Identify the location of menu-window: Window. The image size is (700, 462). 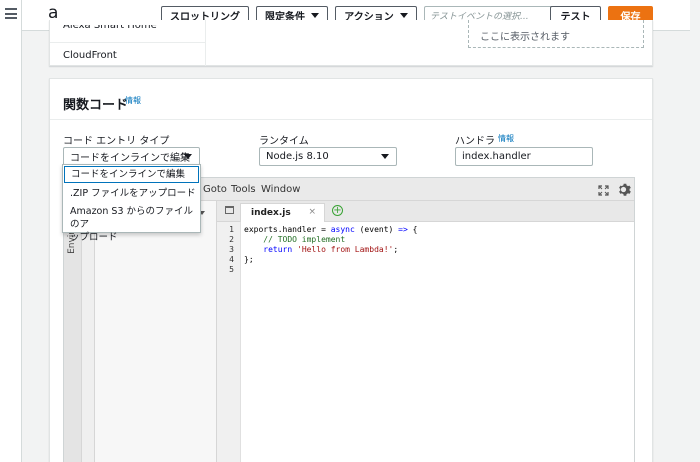
(280, 189).